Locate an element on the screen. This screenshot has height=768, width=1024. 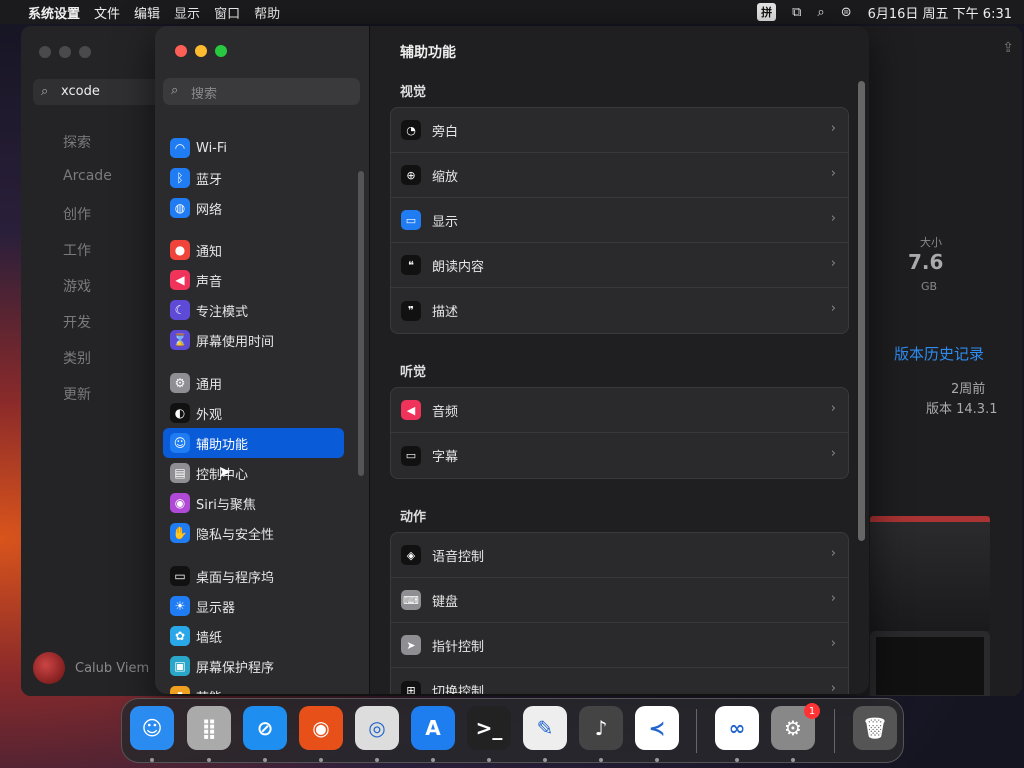
nav-work: 工作 is located at coordinates (77, 250).